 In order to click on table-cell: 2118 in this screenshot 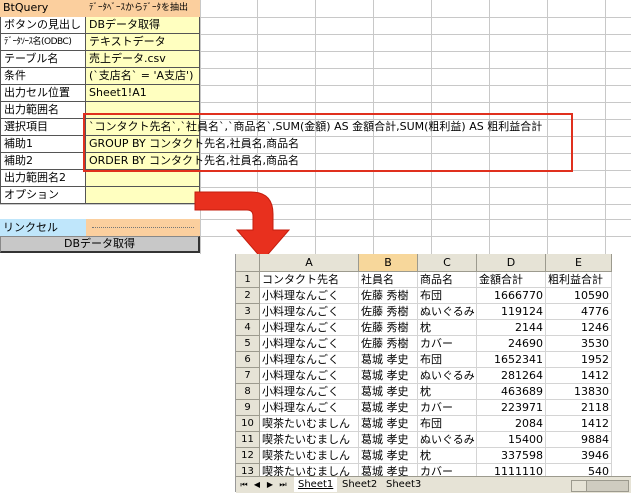, I will do `click(579, 408)`.